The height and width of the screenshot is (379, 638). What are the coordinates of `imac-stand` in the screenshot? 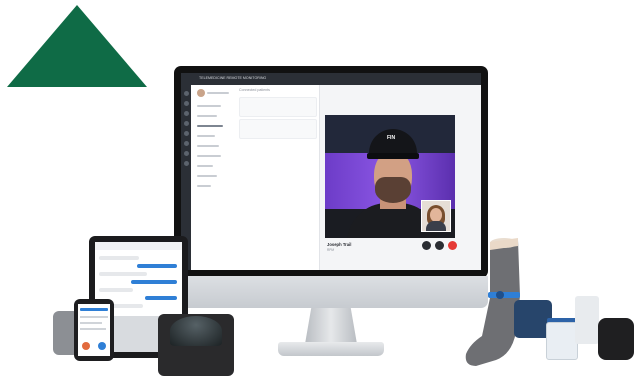 It's located at (331, 326).